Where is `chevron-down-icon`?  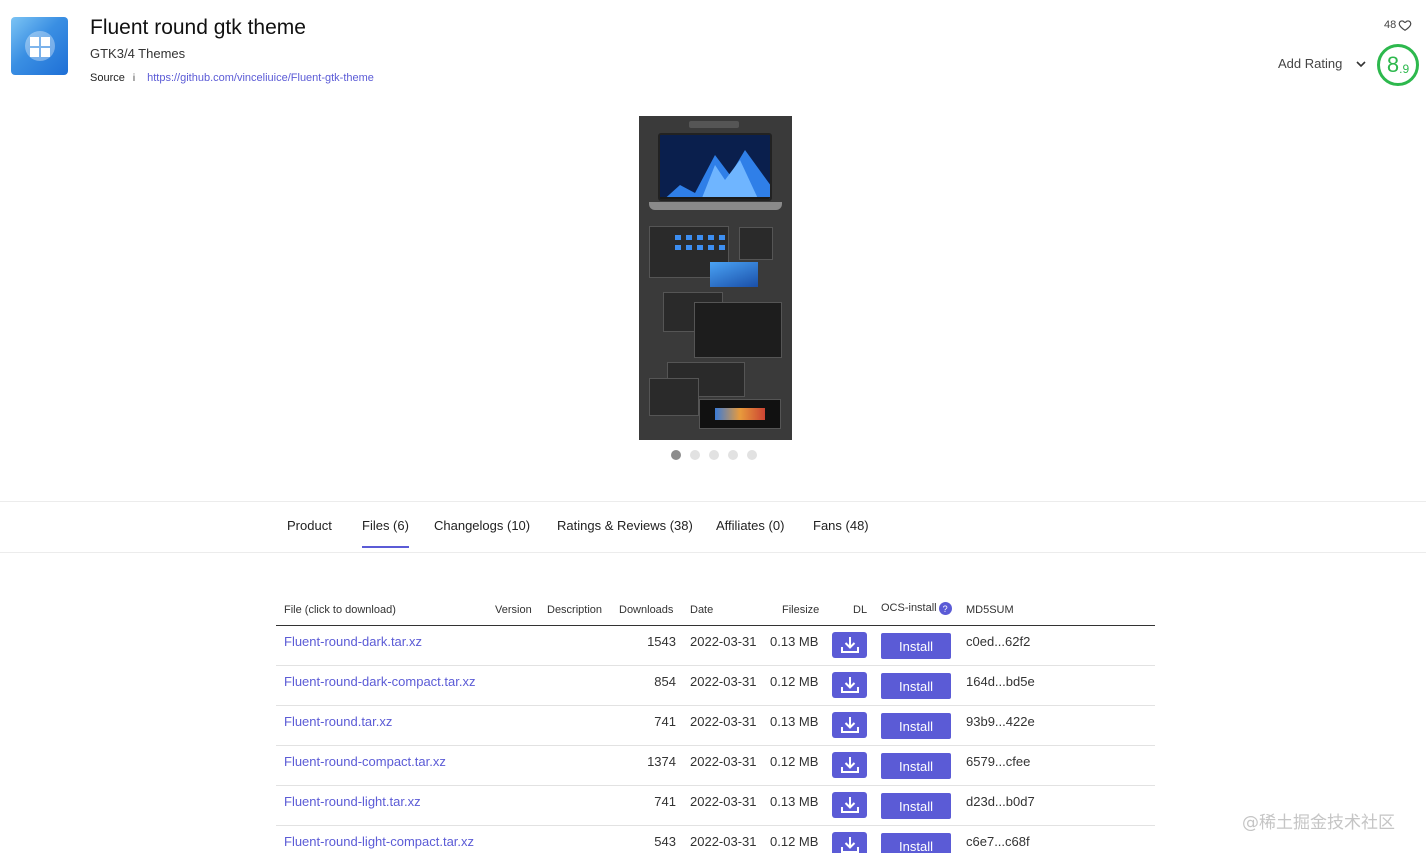 chevron-down-icon is located at coordinates (1361, 63).